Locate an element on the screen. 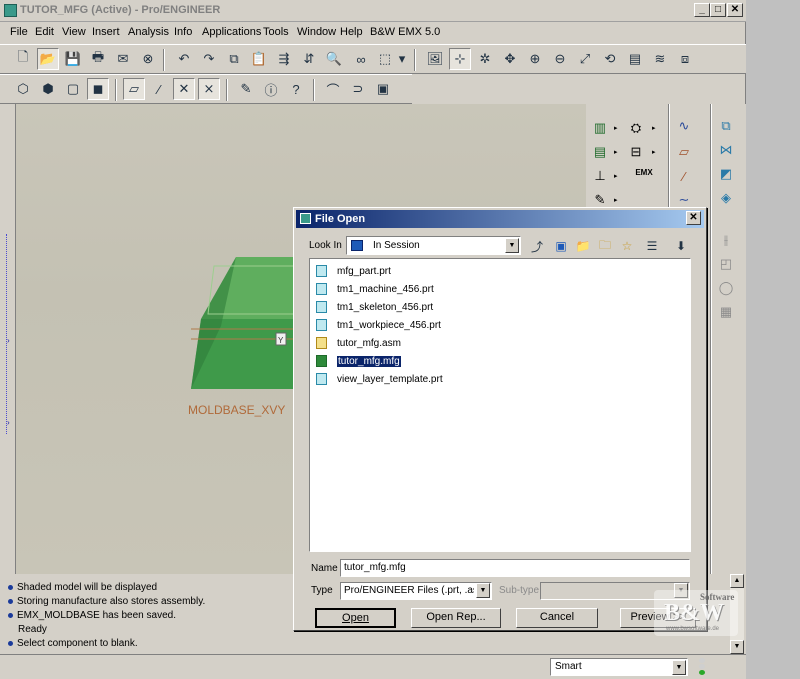 The image size is (800, 679). coordinate-systems-icon: ⨯ is located at coordinates (209, 89).